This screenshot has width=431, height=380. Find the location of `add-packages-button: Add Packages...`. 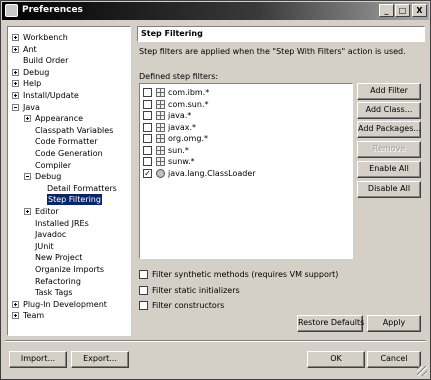

add-packages-button: Add Packages... is located at coordinates (389, 129).